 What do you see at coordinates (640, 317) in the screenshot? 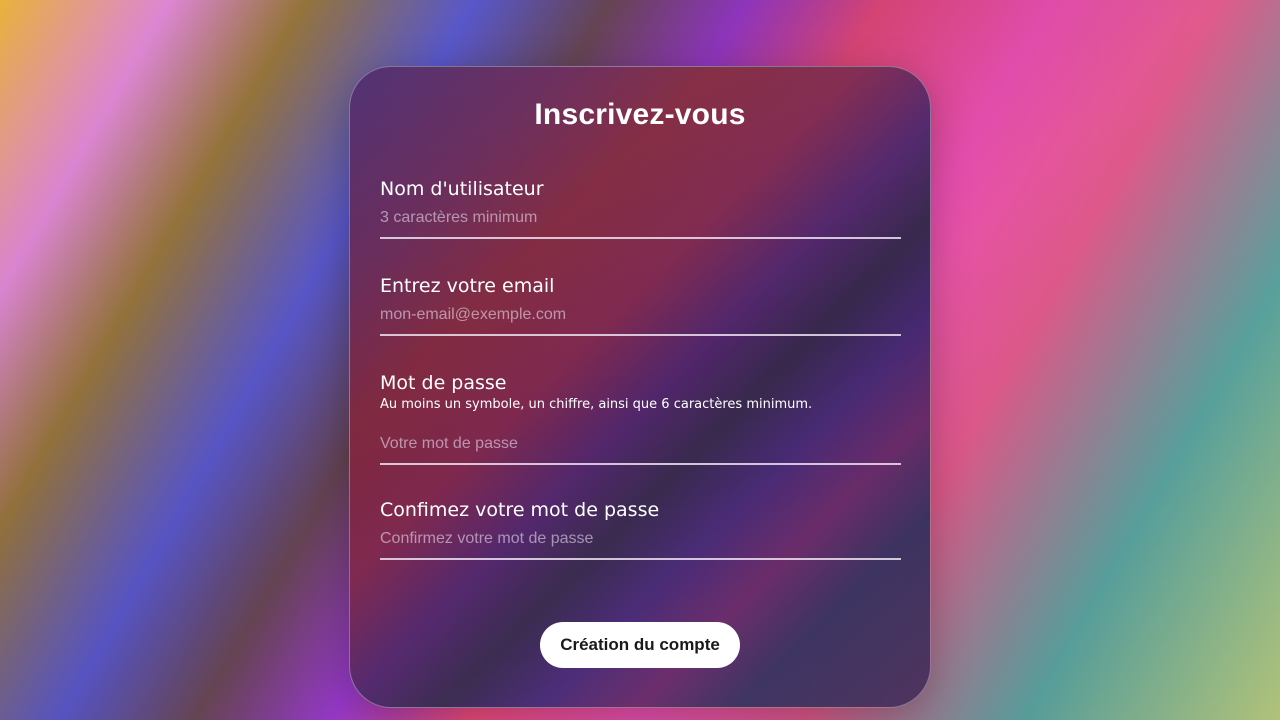
I see `email-input` at bounding box center [640, 317].